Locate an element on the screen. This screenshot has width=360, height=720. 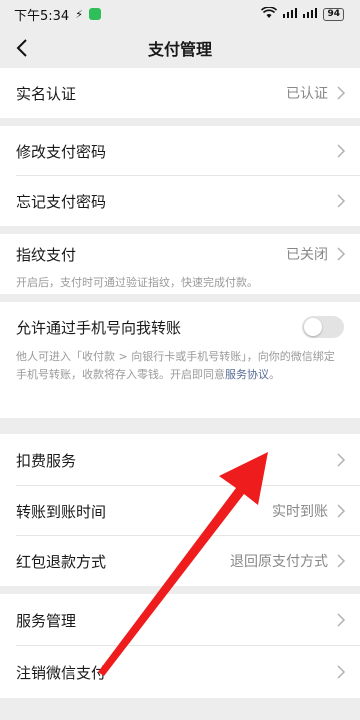
row-transfer-time: 转账到账时间 实时到账 is located at coordinates (180, 511).